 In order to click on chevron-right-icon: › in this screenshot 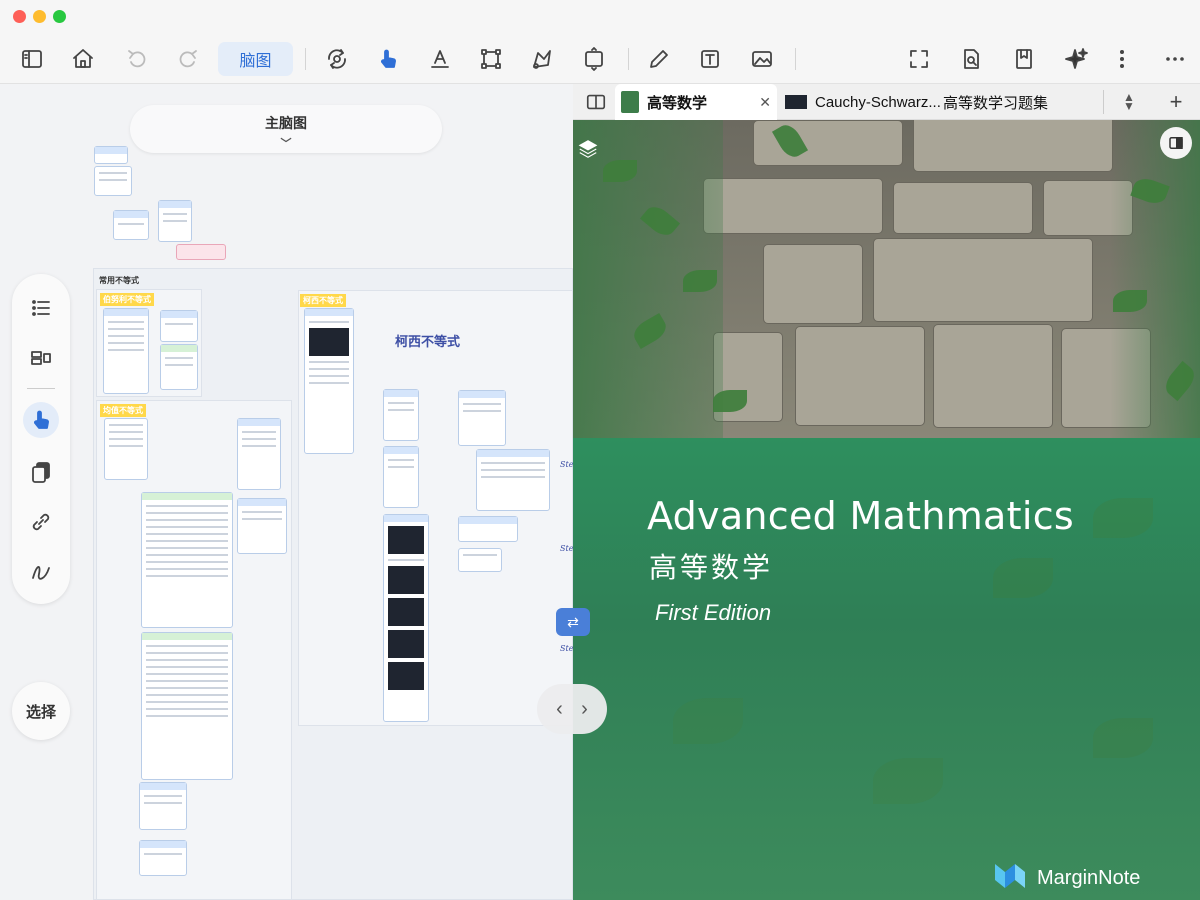, I will do `click(584, 709)`.